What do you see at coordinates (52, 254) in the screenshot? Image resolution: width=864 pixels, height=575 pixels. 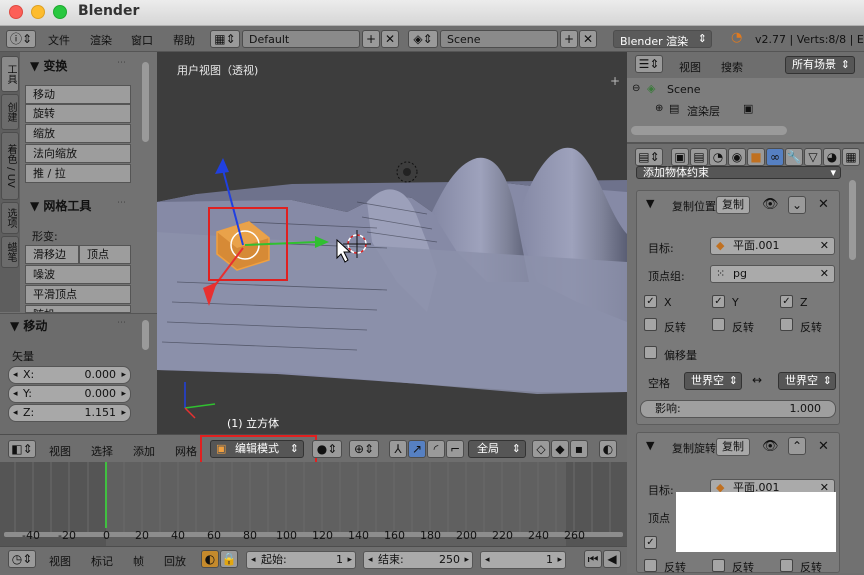 I see `edge-slide-button: 滑移边` at bounding box center [52, 254].